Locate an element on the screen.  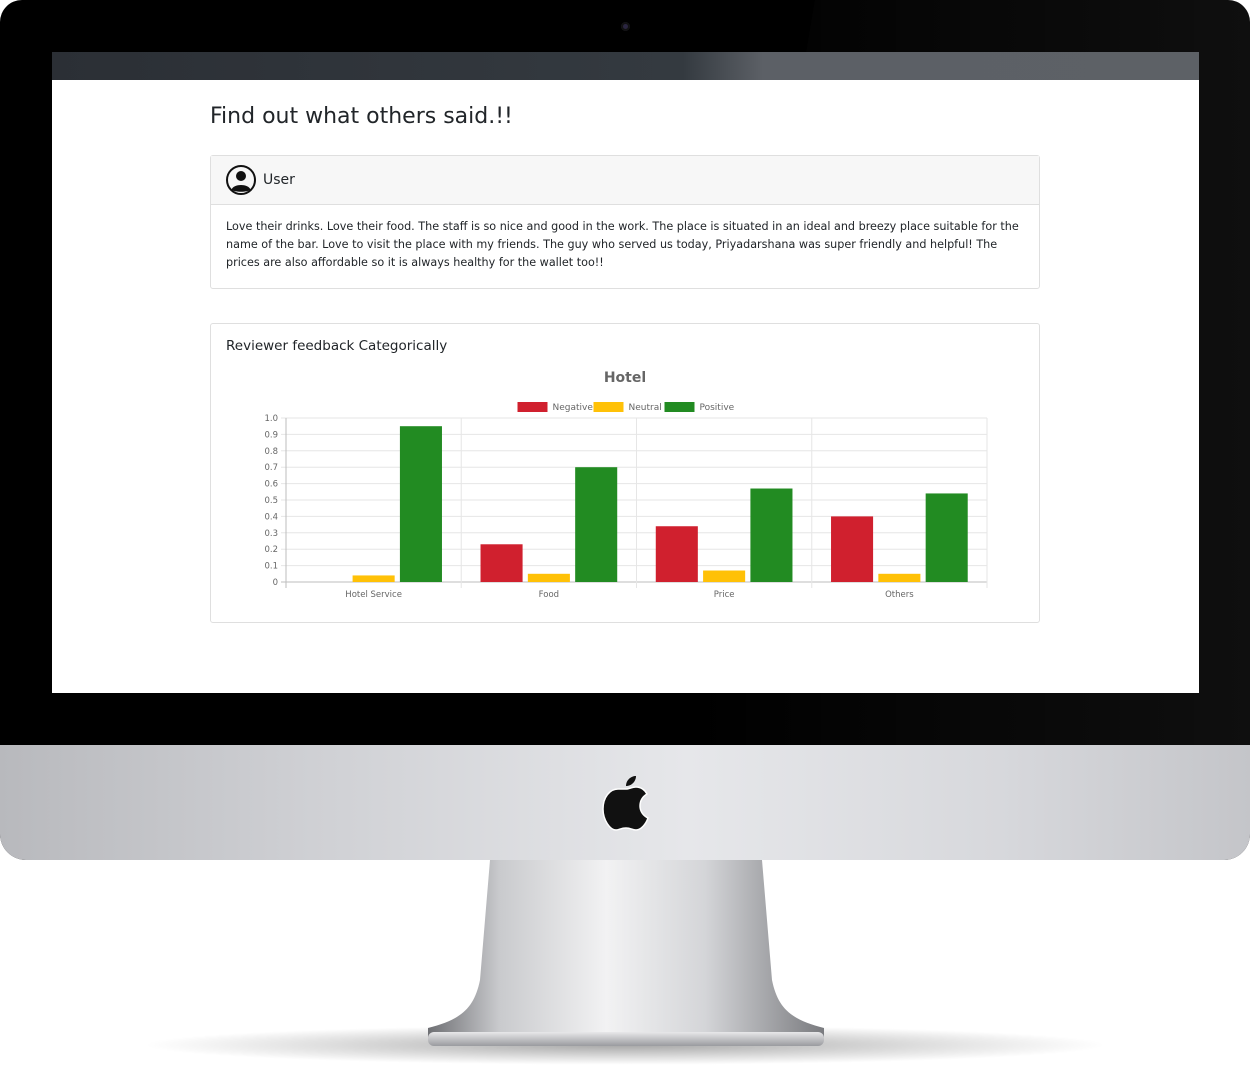
y-tick-label: 0.9 is located at coordinates (271, 435).